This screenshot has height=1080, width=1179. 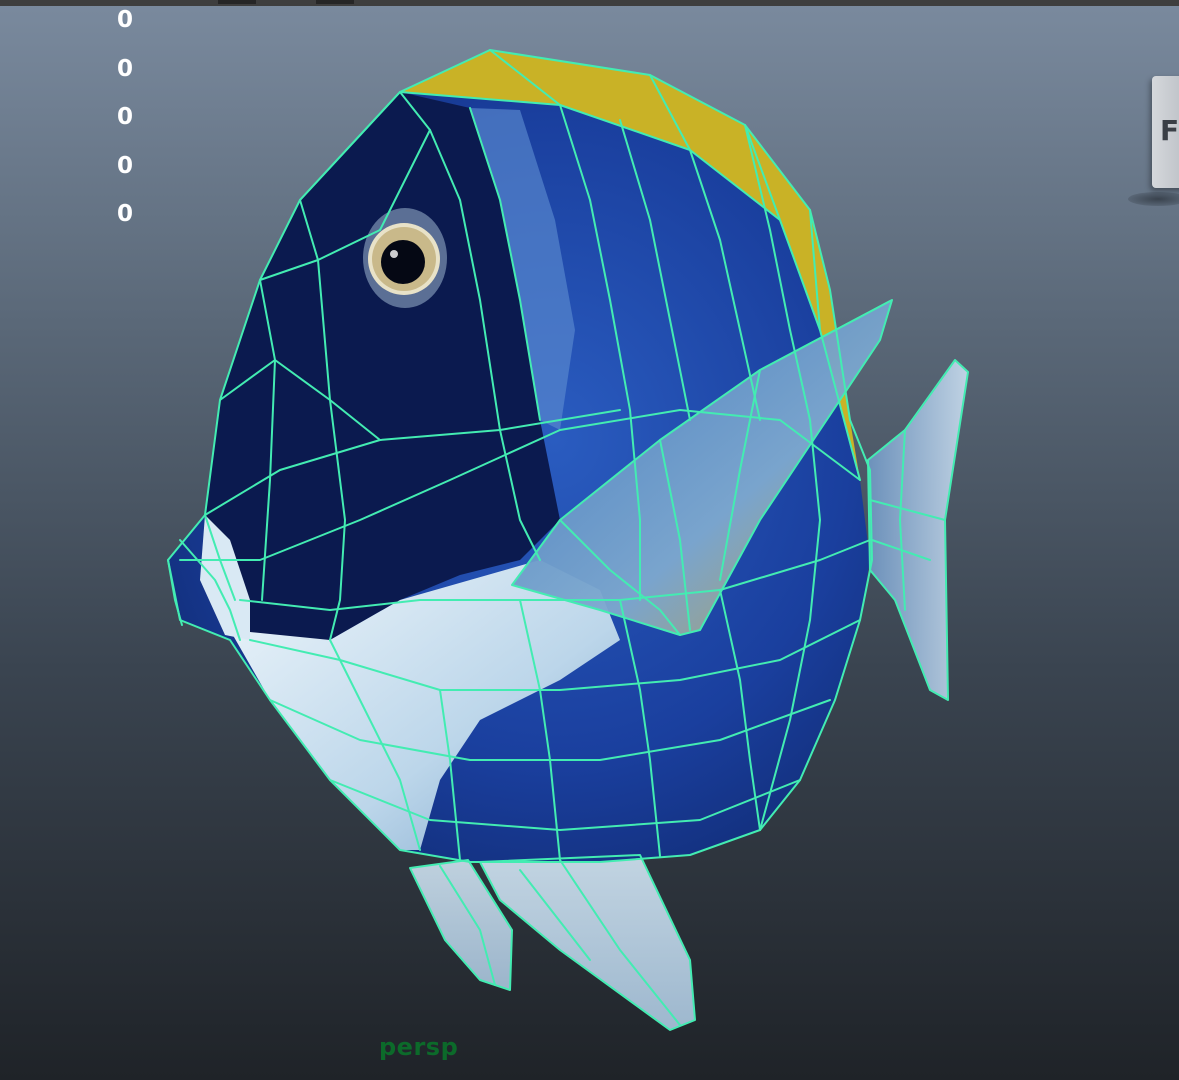 I want to click on fish-eye, so click(x=405, y=258).